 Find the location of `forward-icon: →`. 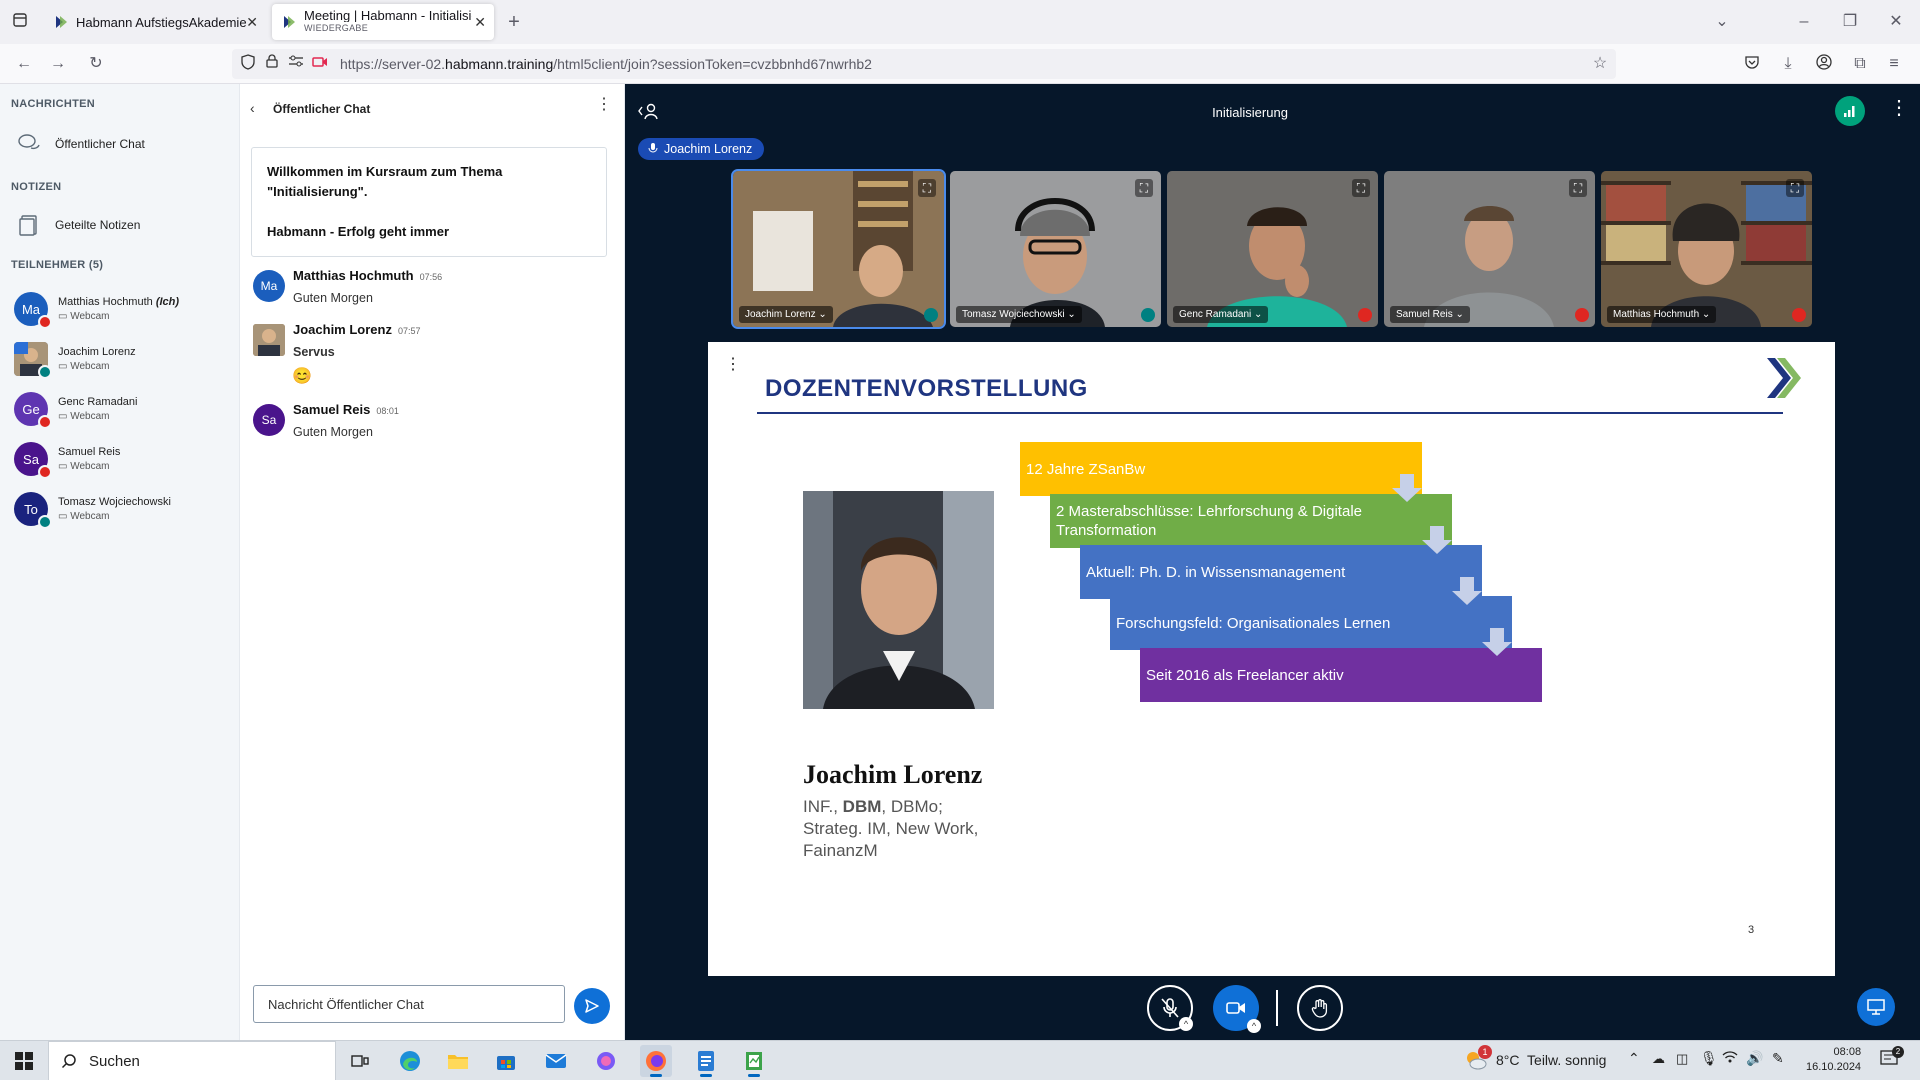

forward-icon: → is located at coordinates (58, 64).